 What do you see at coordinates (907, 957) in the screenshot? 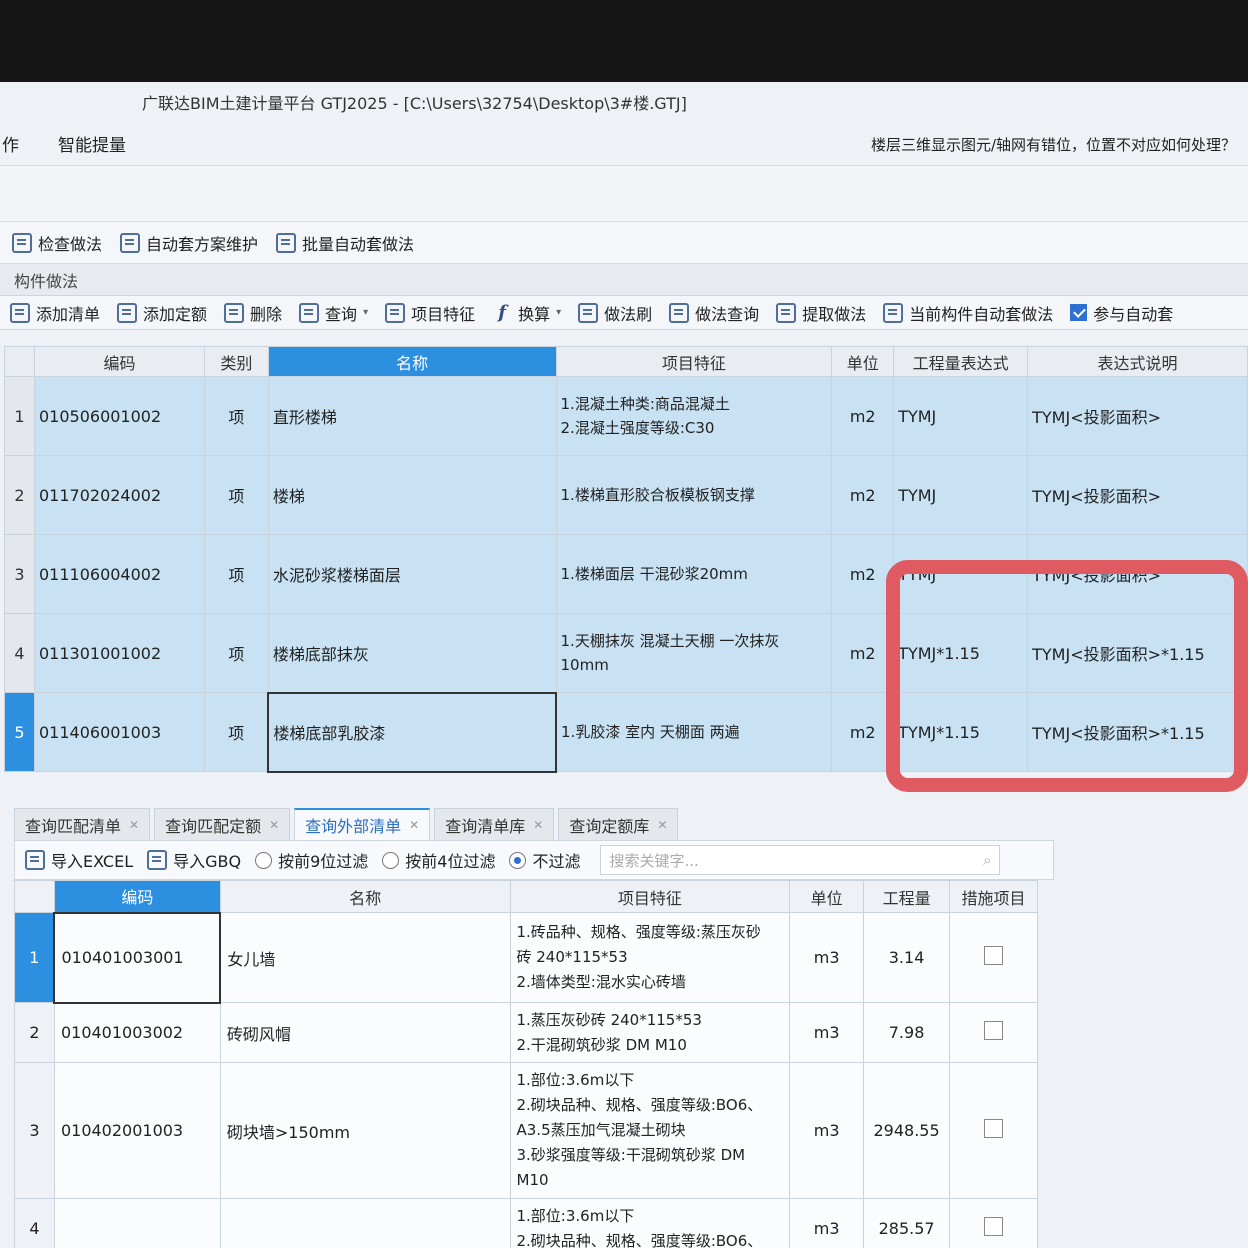
I see `quantity-cell: 3.14` at bounding box center [907, 957].